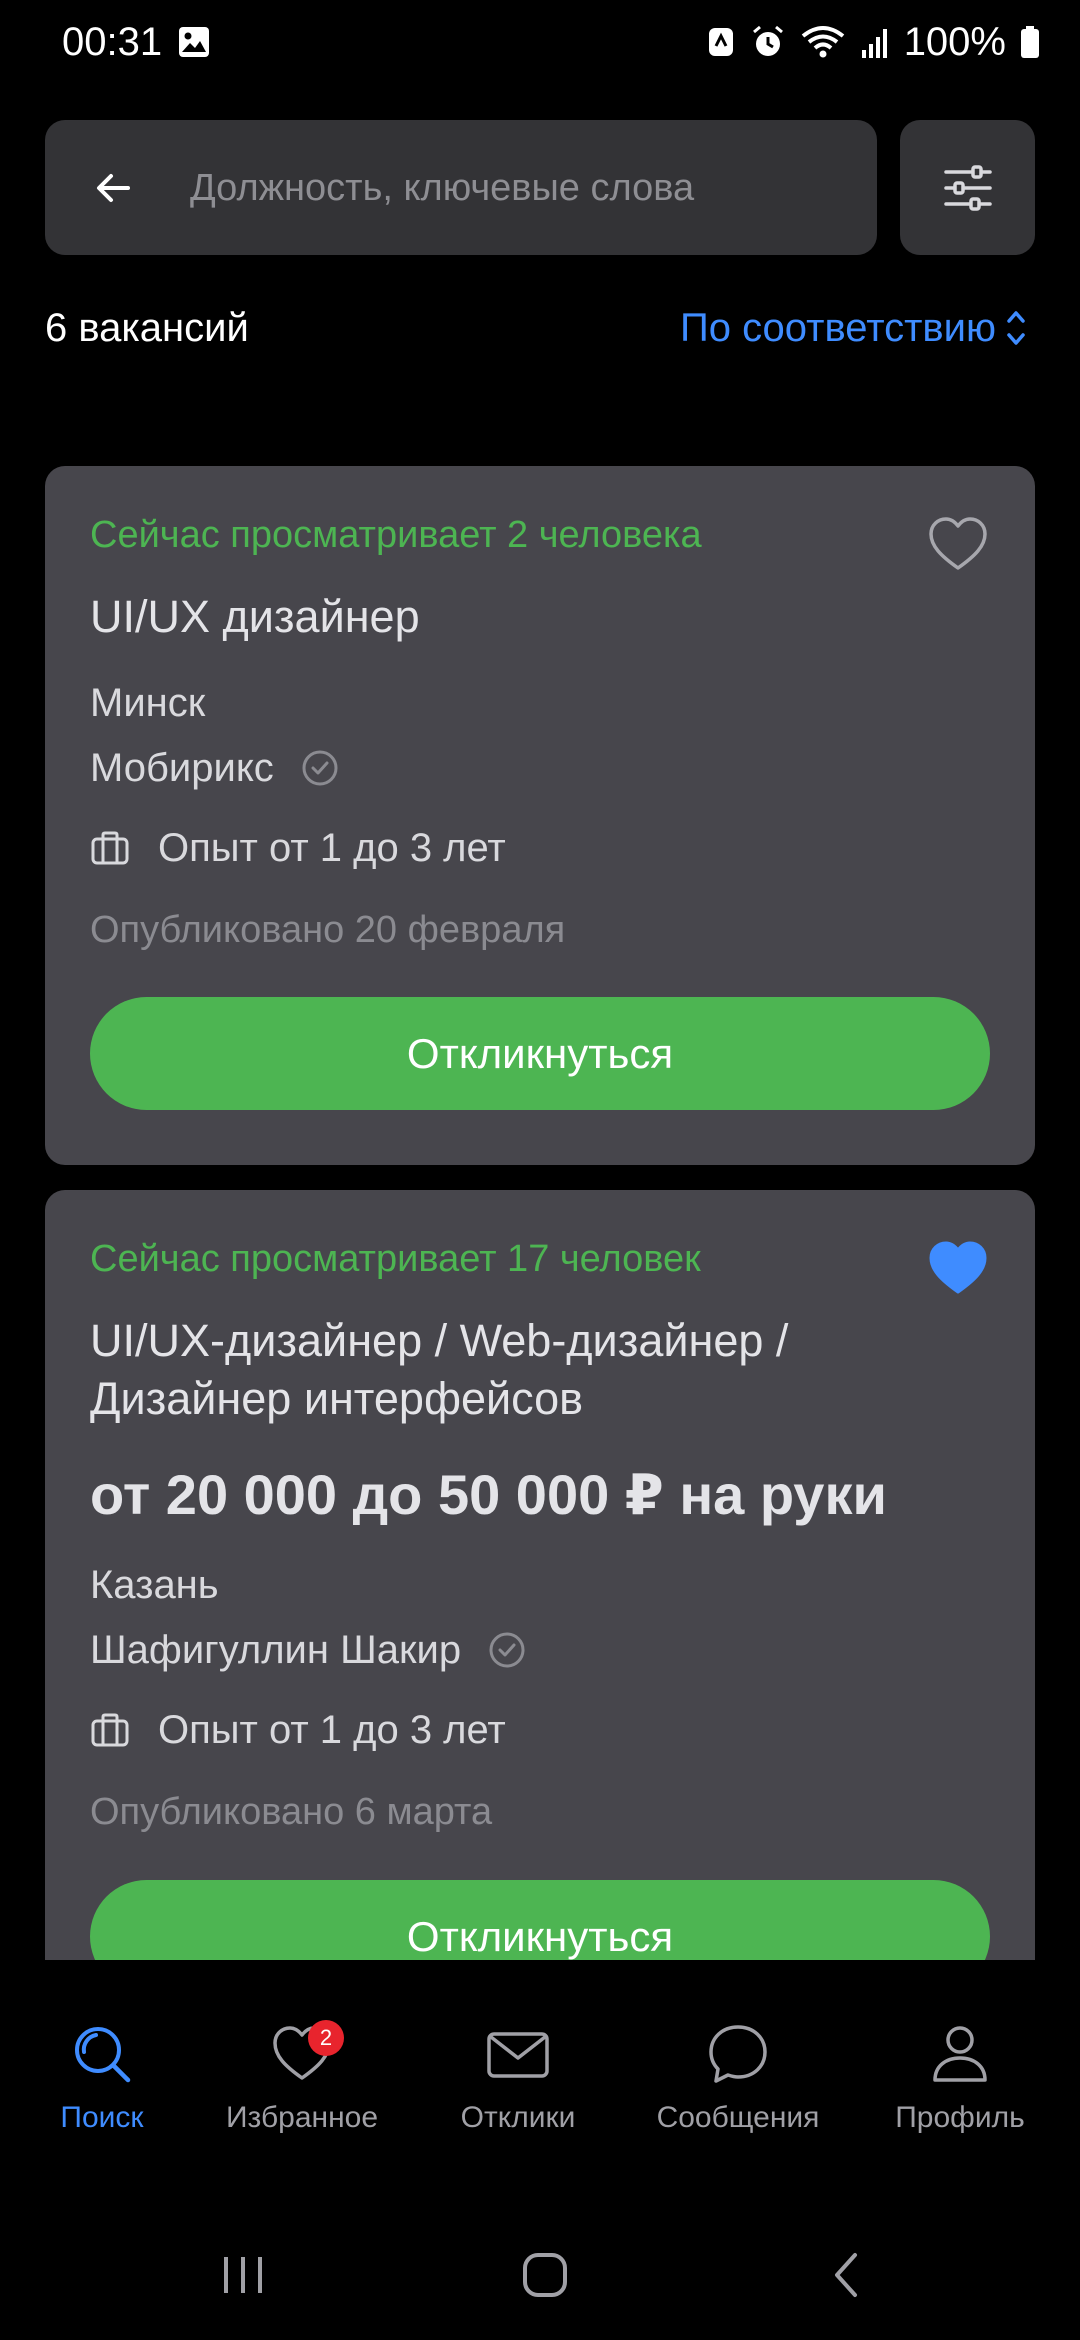  Describe the element at coordinates (738, 2054) in the screenshot. I see `chat-bubble-icon` at that location.